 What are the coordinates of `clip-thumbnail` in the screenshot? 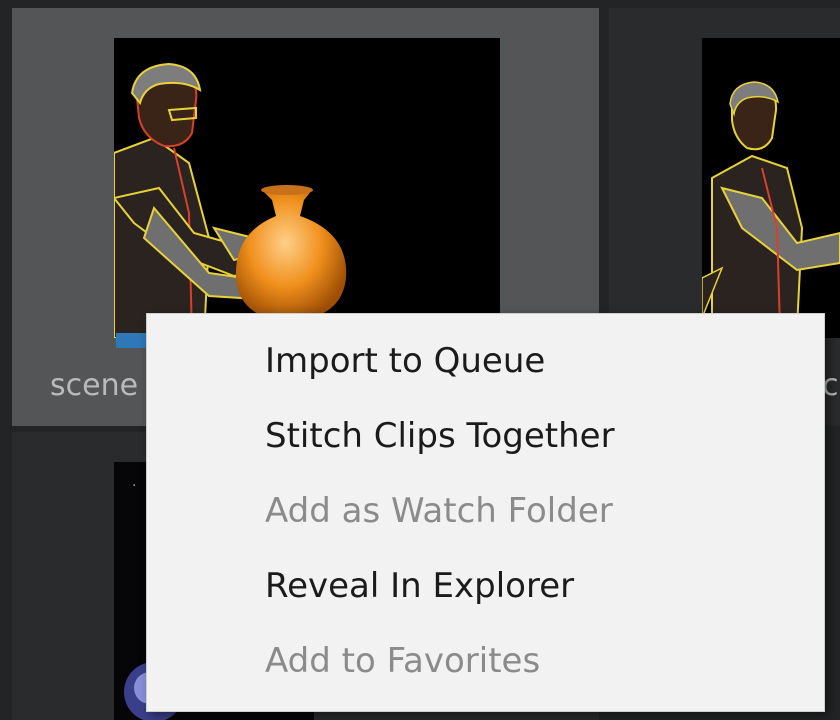 It's located at (771, 188).